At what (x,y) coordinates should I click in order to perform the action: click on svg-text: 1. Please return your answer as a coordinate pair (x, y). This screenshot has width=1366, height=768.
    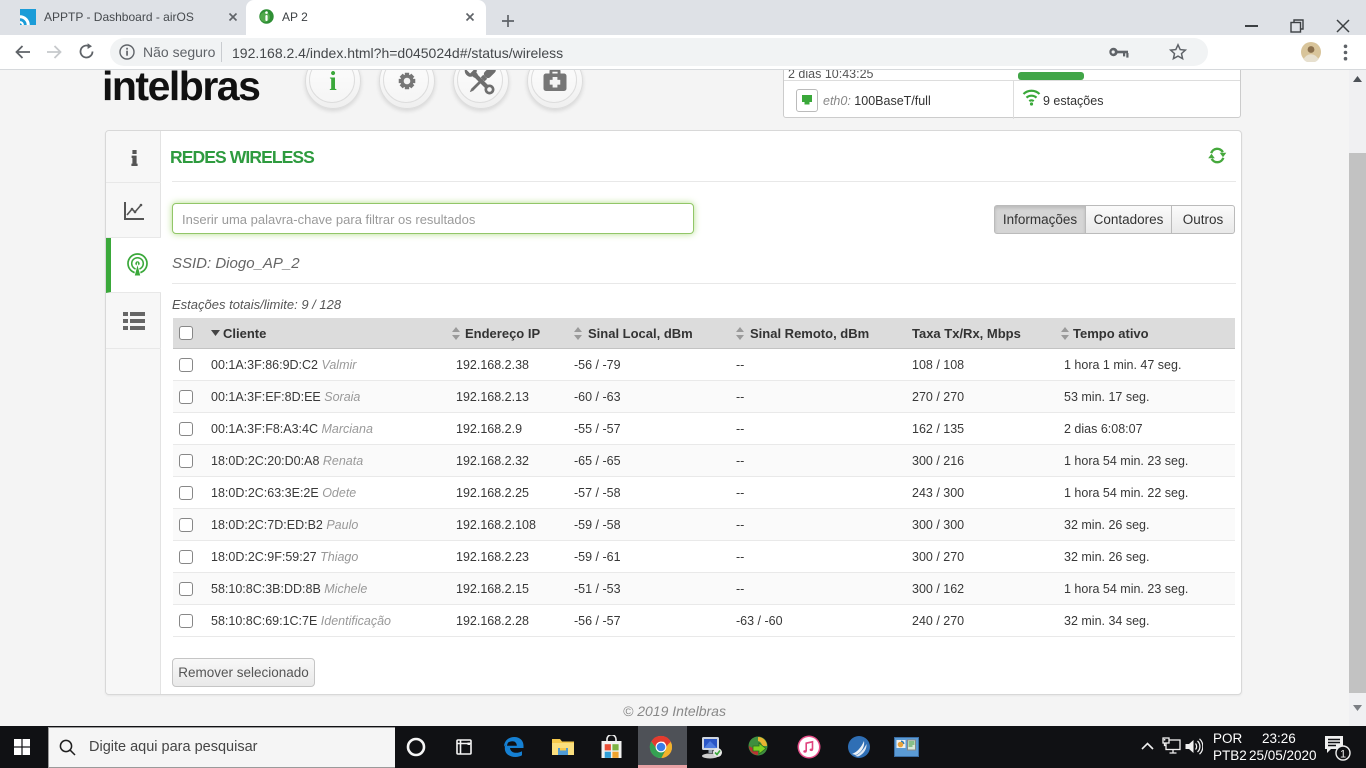
    Looking at the image, I should click on (1343, 755).